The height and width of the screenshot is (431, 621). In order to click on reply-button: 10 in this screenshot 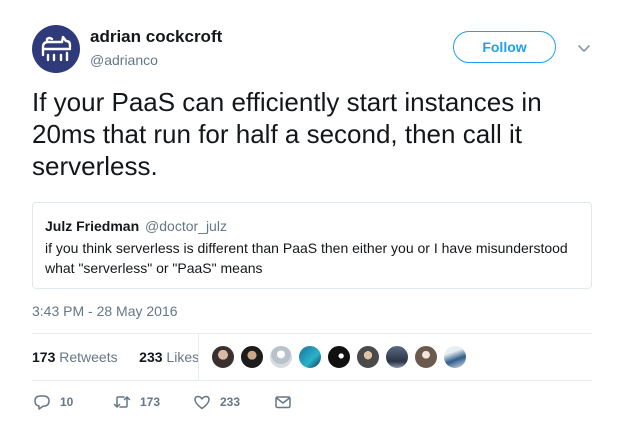, I will do `click(52, 402)`.